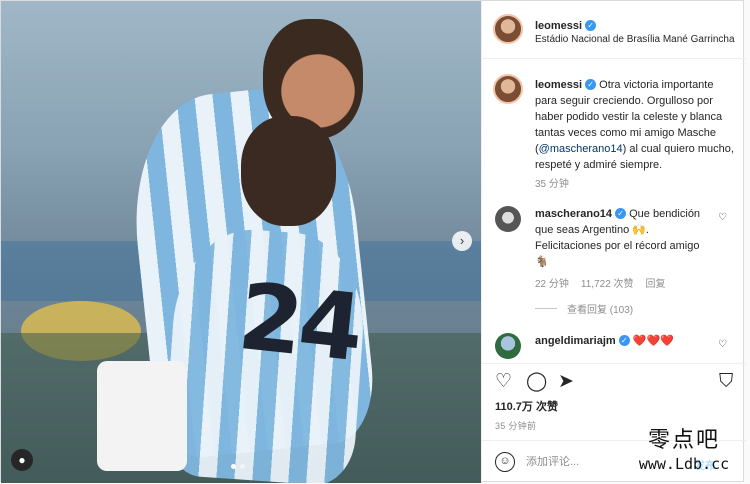 This screenshot has width=750, height=484. I want to click on comment-username: angeldimariajm, so click(575, 341).